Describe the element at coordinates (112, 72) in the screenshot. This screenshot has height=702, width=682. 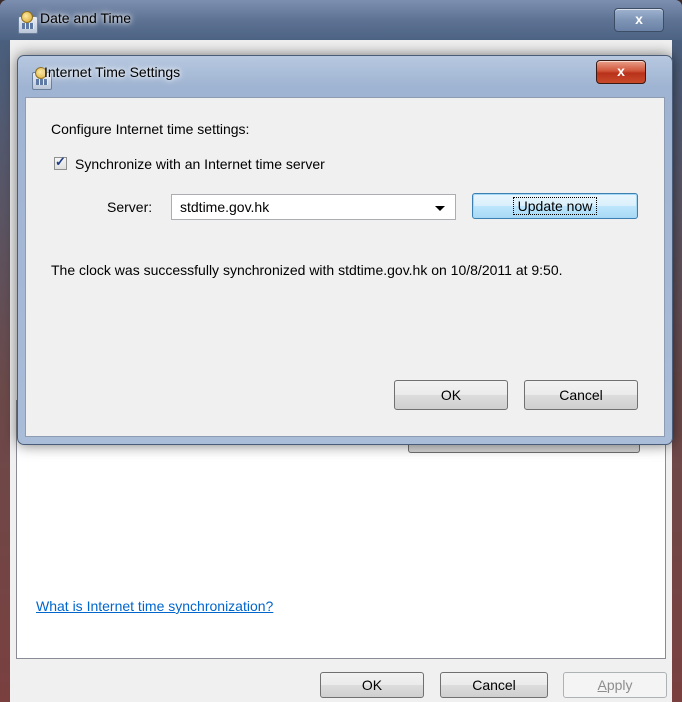
I see `dialog-title: Internet Time Settings` at that location.